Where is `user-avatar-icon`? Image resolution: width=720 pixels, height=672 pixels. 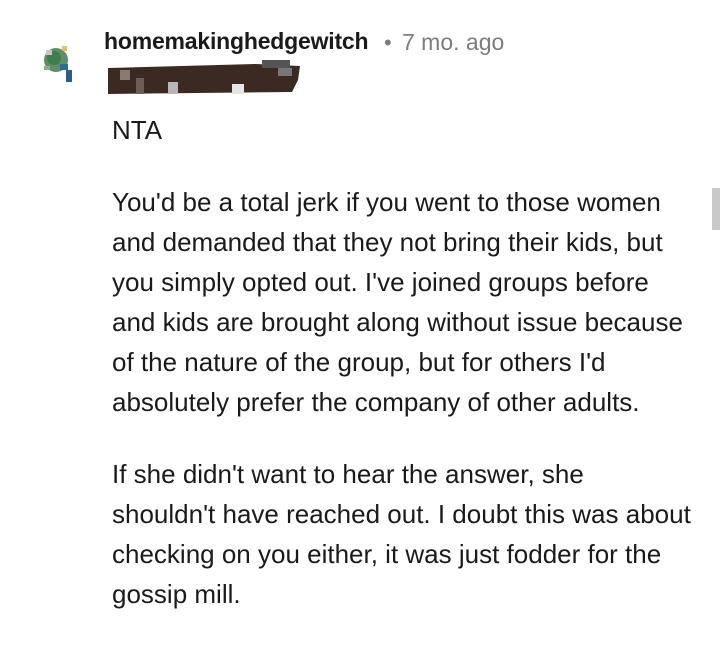 user-avatar-icon is located at coordinates (58, 64).